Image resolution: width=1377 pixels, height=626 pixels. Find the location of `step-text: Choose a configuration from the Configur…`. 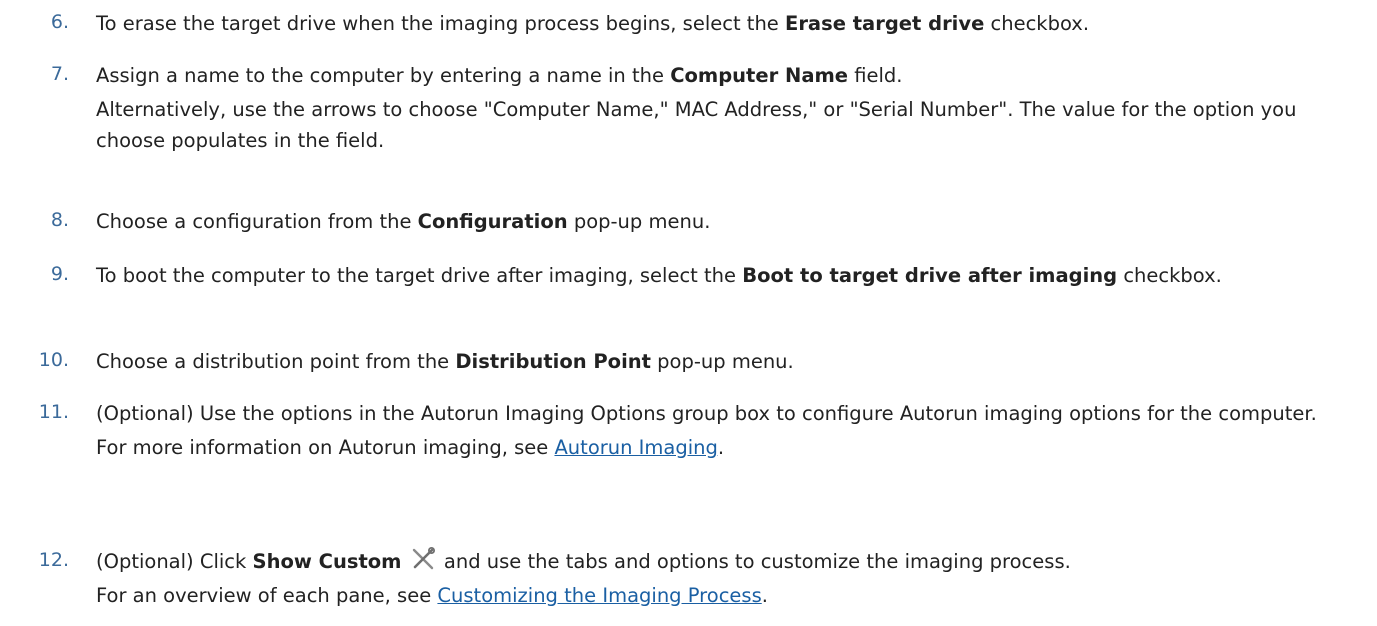

step-text: Choose a configuration from the Configur… is located at coordinates (727, 221).